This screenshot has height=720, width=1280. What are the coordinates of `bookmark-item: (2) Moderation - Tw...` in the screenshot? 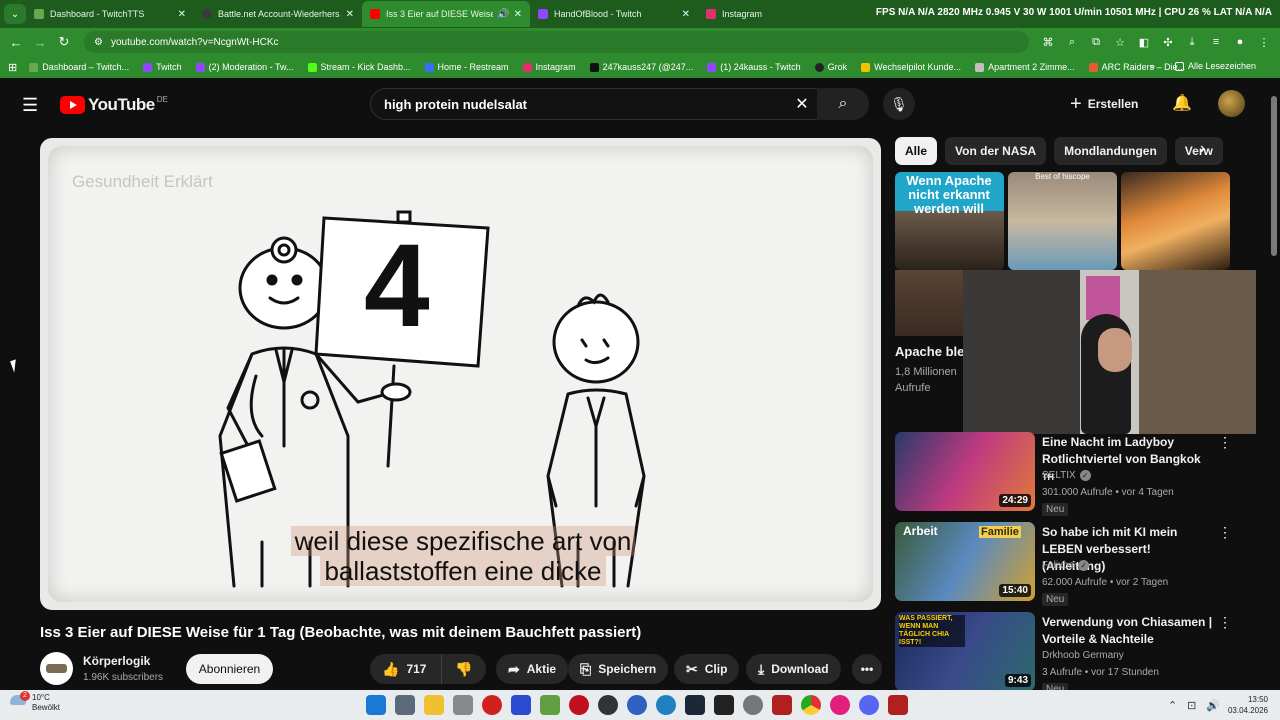 It's located at (244, 67).